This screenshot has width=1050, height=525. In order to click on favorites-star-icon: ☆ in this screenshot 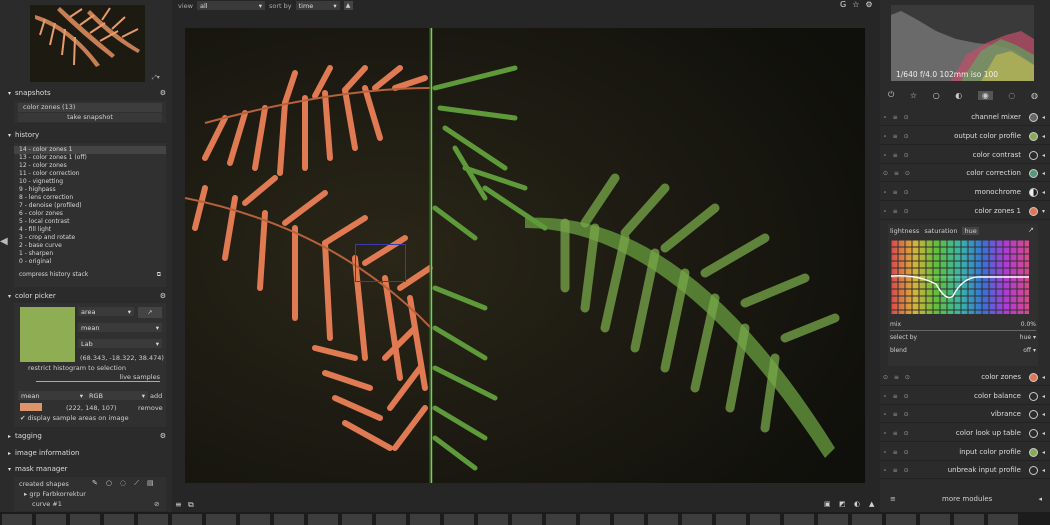, I will do `click(913, 95)`.